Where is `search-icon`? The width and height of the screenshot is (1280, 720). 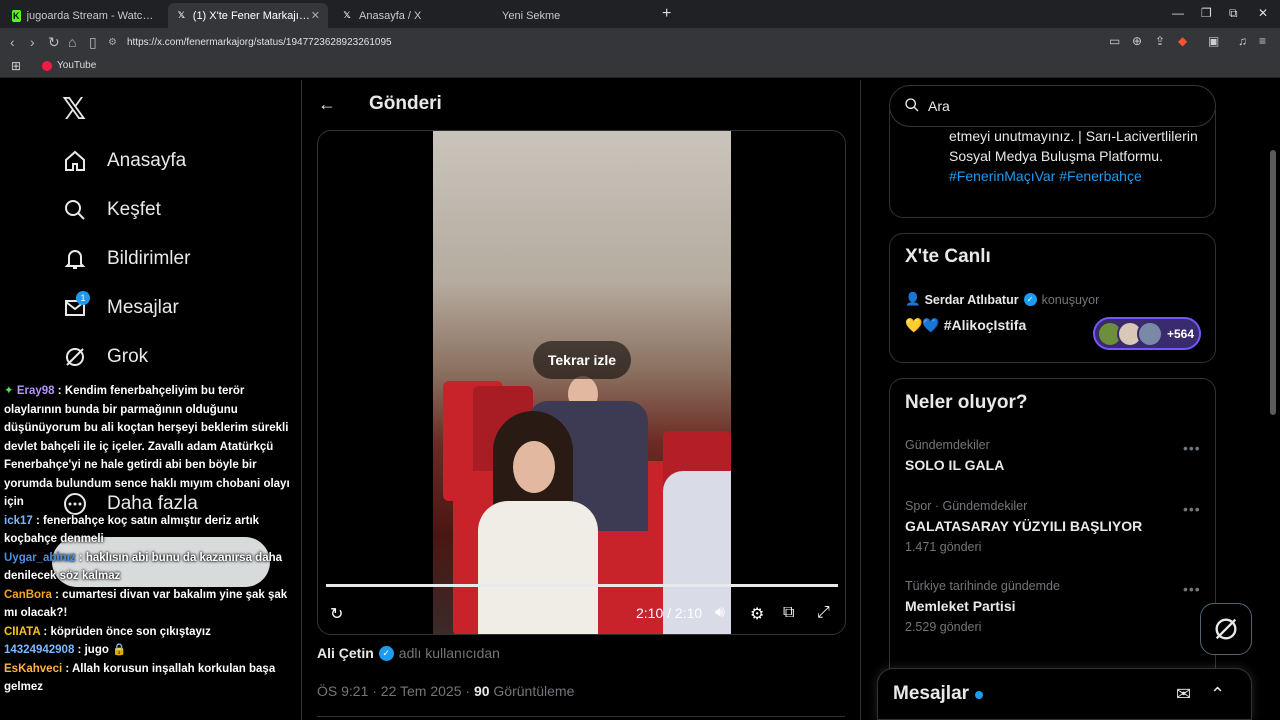
search-icon is located at coordinates (75, 210).